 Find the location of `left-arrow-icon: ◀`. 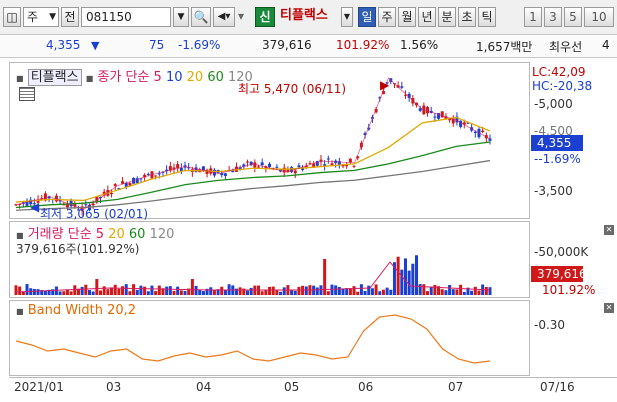

left-arrow-icon: ◀ is located at coordinates (35, 207).